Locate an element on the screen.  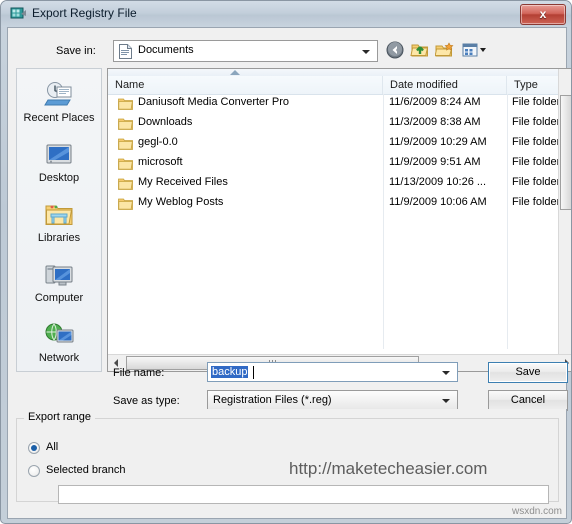
cell-name: Downloads is located at coordinates (165, 122).